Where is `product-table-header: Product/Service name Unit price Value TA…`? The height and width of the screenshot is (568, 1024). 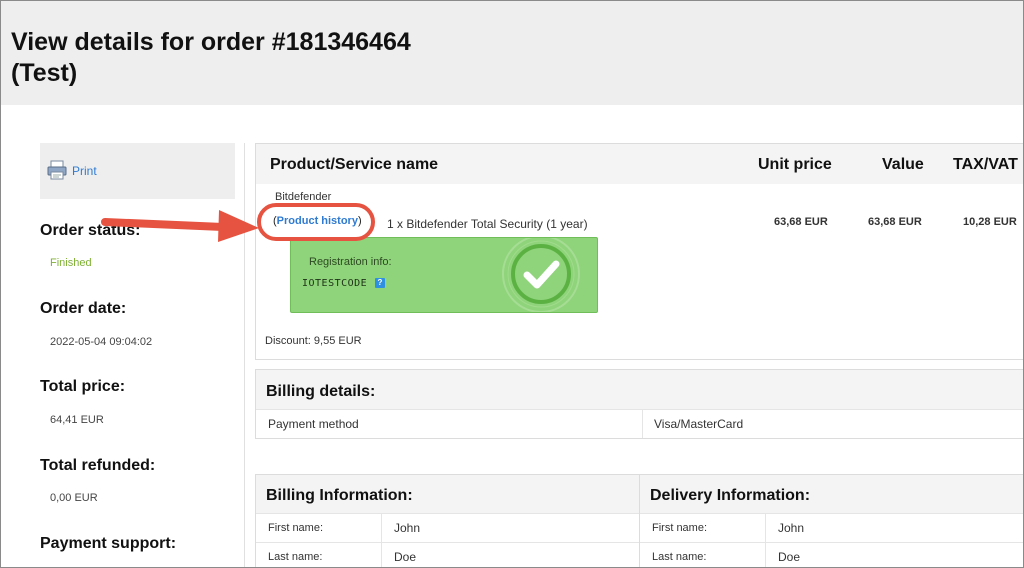 product-table-header: Product/Service name Unit price Value TA… is located at coordinates (639, 164).